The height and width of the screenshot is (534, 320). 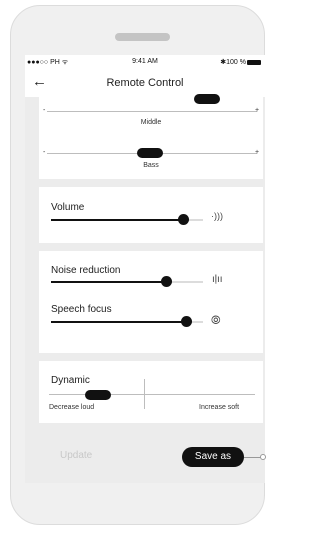 What do you see at coordinates (142, 37) in the screenshot?
I see `phone-speaker` at bounding box center [142, 37].